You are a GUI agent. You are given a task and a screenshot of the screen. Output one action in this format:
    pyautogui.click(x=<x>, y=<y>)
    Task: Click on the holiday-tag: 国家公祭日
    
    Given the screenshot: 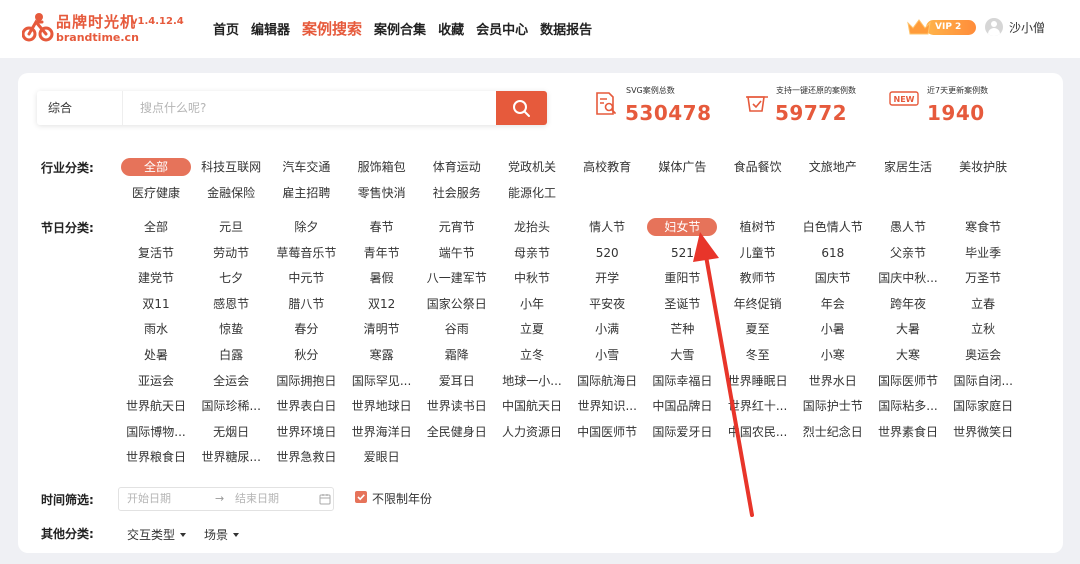 What is the action you would take?
    pyautogui.click(x=457, y=304)
    